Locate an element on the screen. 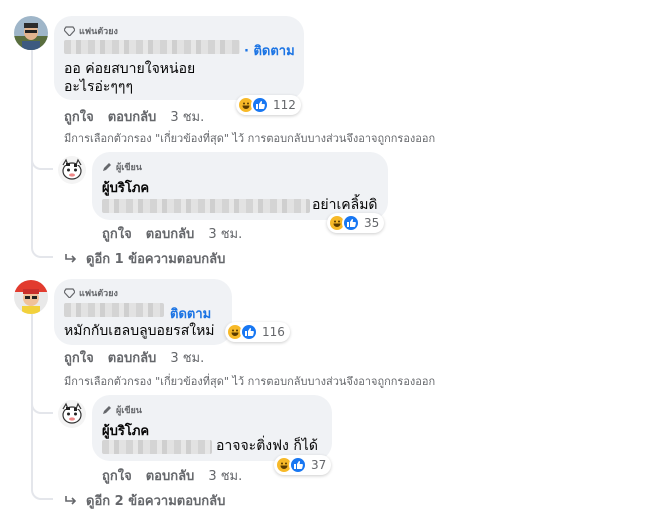  reaction-summary: 37 is located at coordinates (303, 465).